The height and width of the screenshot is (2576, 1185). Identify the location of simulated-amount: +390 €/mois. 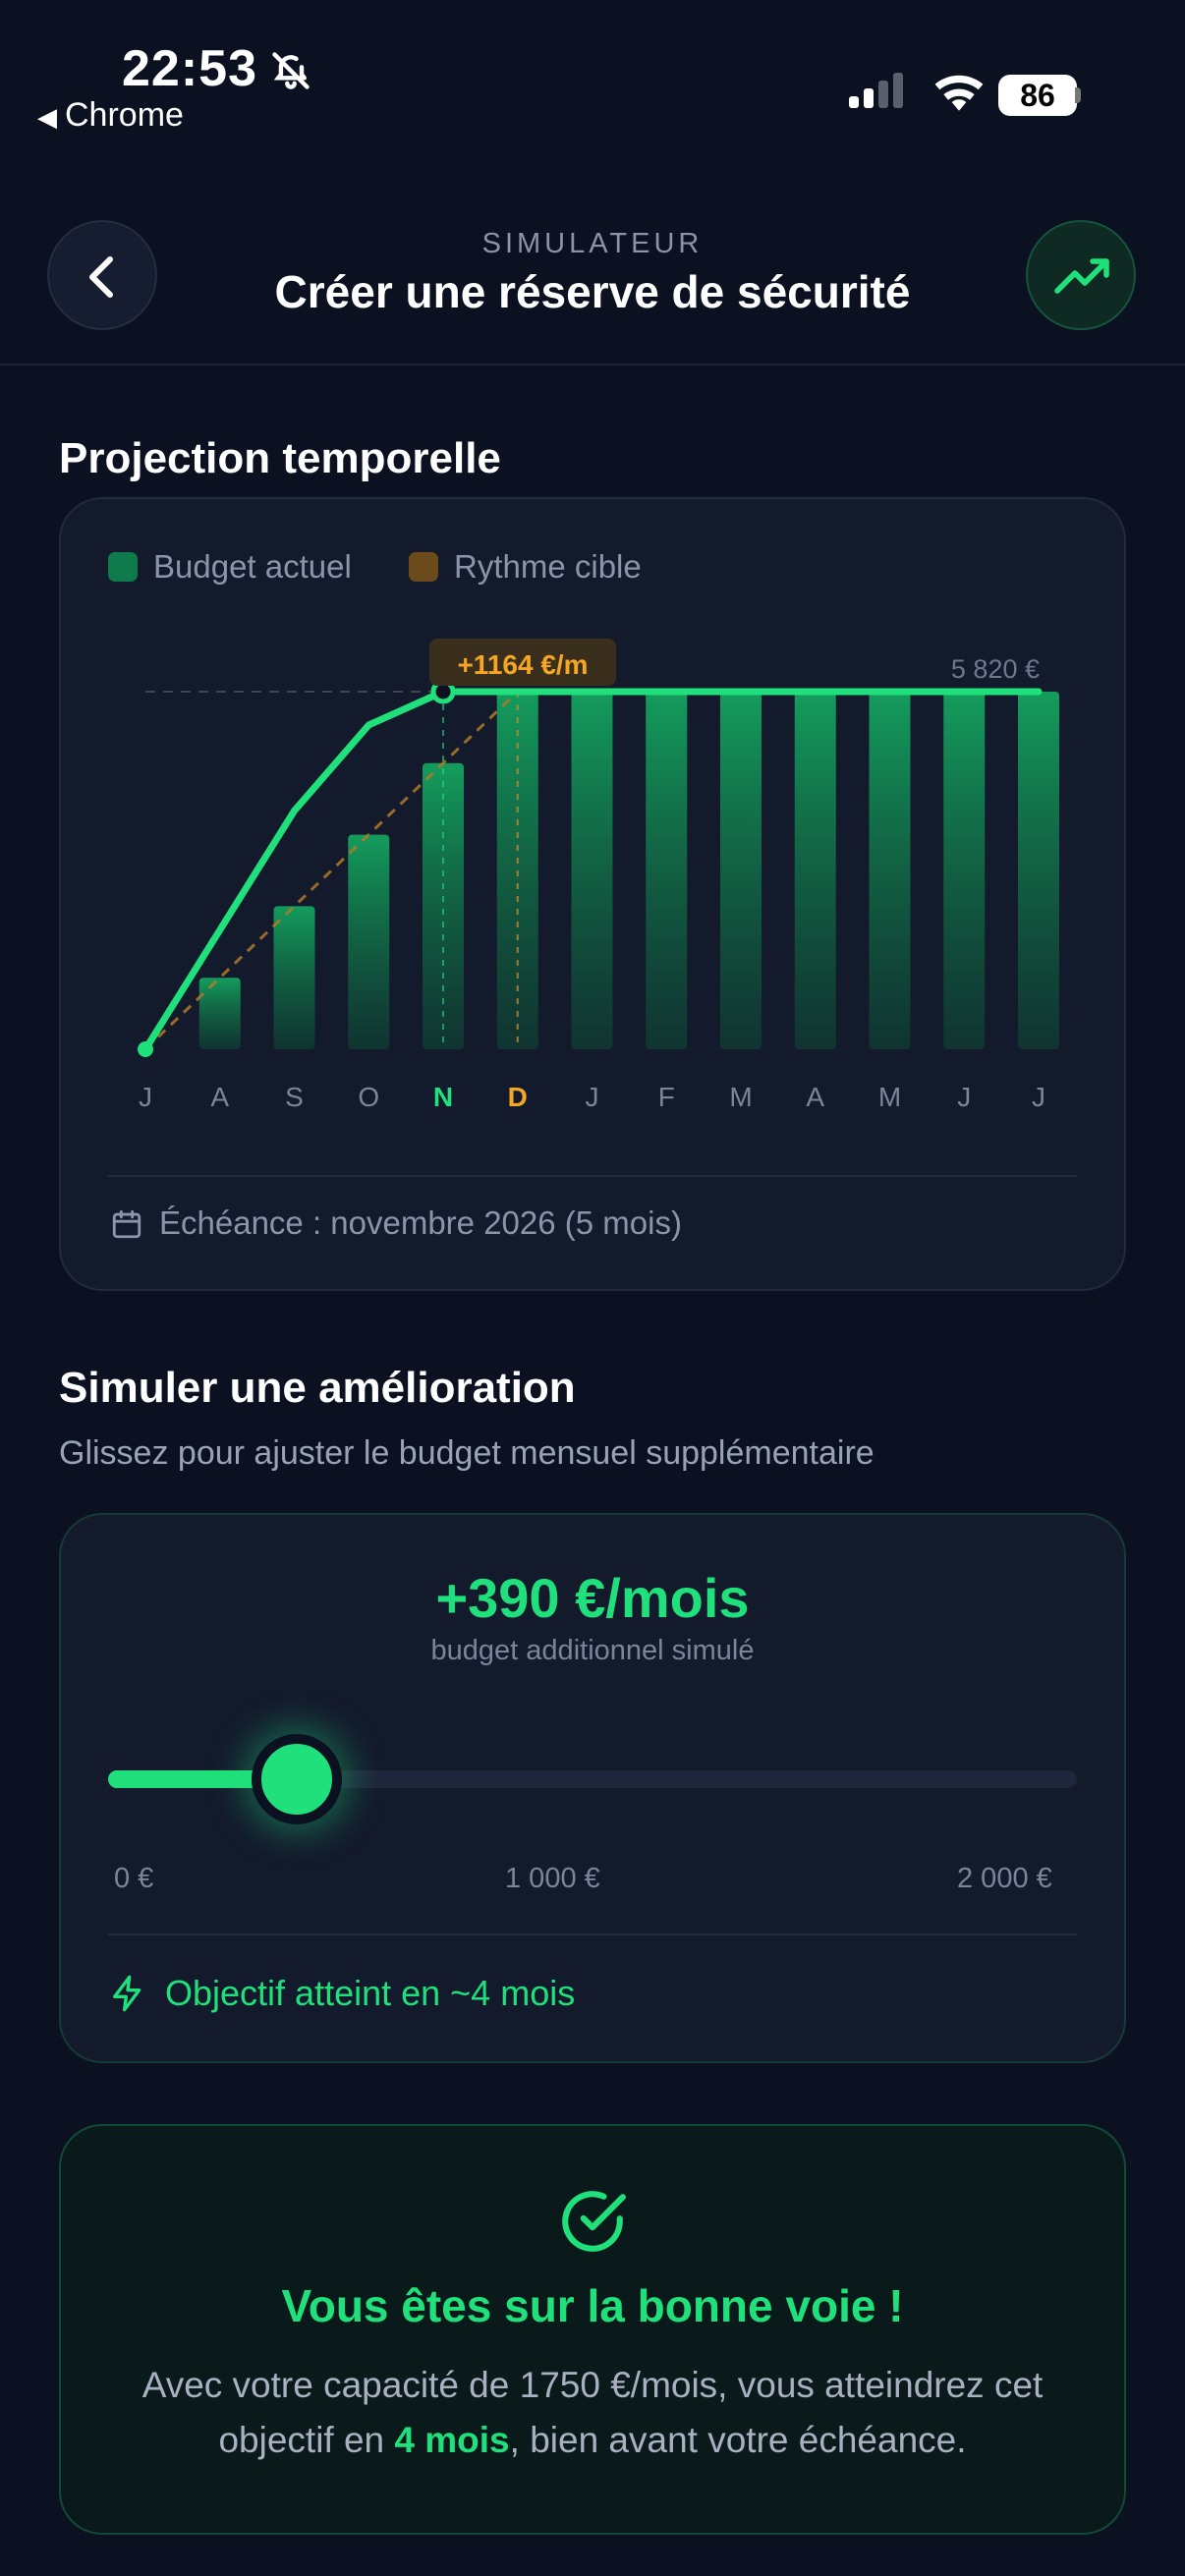
(592, 1598).